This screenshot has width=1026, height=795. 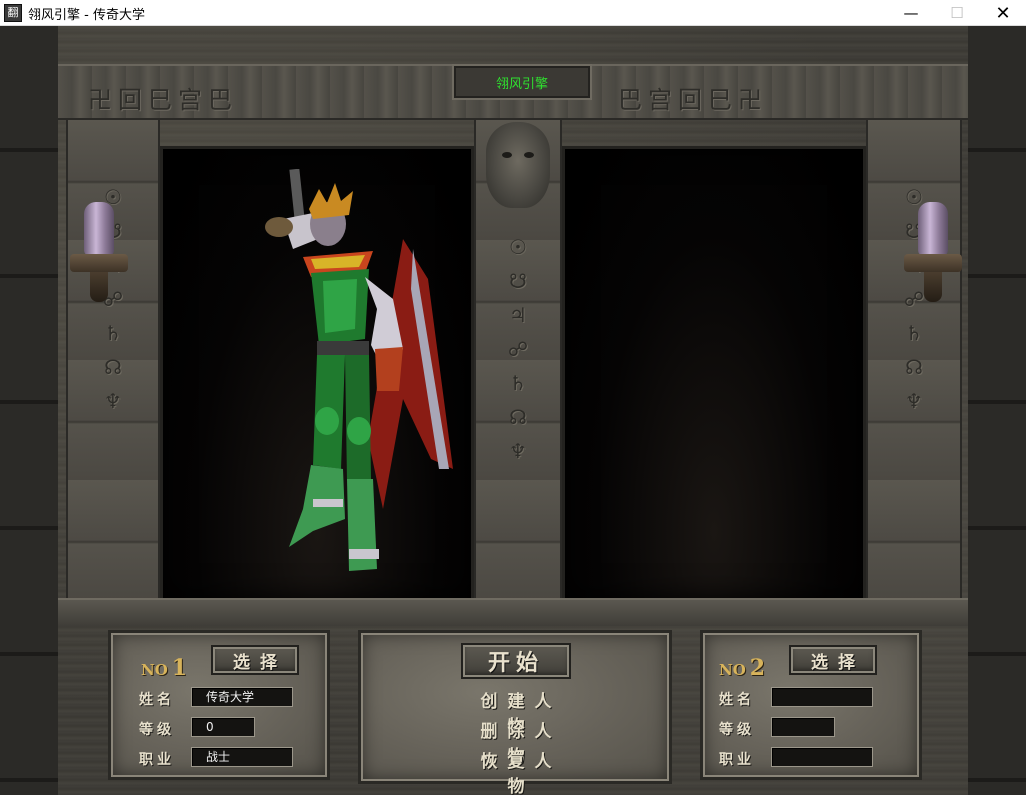 I want to click on stone-wall-right, so click(x=997, y=410).